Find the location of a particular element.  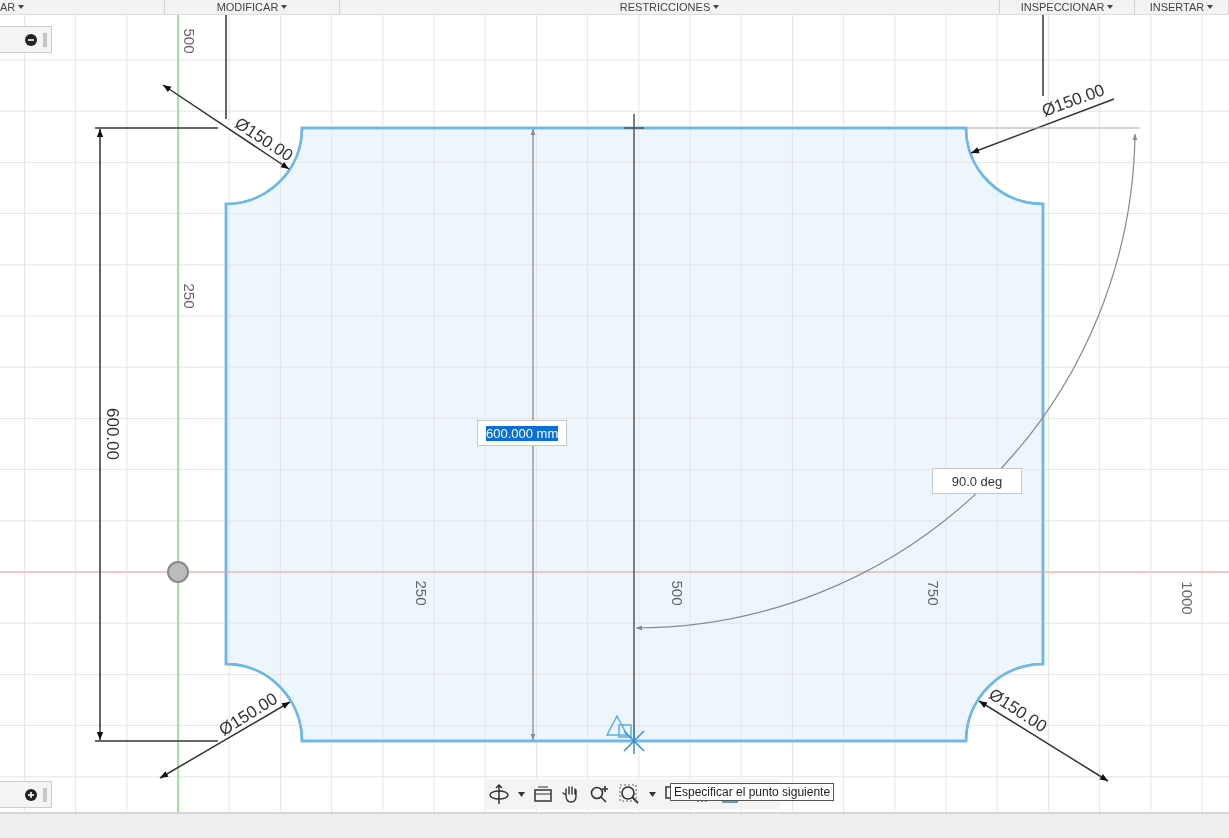

collapse-icon is located at coordinates (31, 39).